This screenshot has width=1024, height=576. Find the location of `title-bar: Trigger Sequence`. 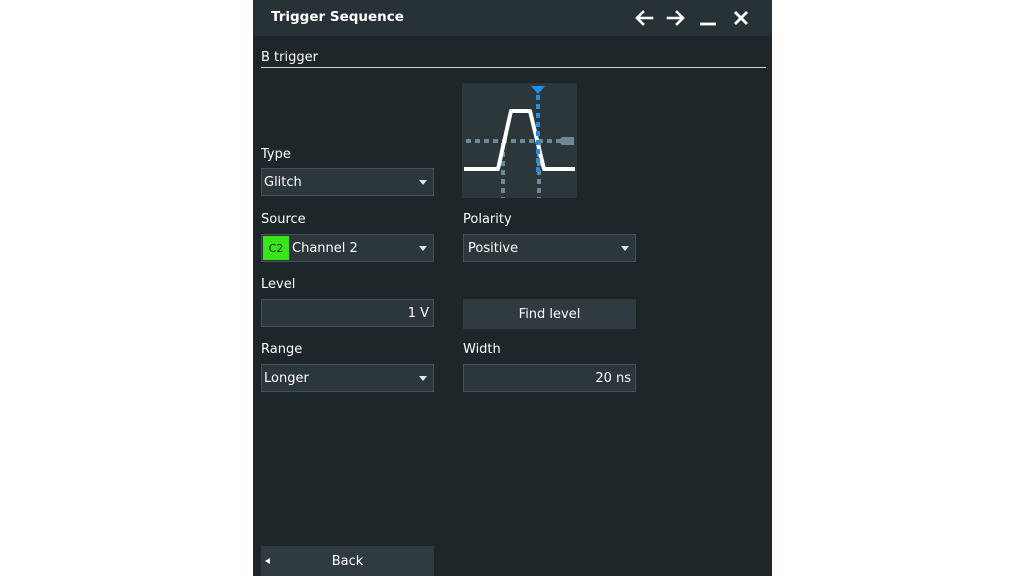

title-bar: Trigger Sequence is located at coordinates (512, 18).